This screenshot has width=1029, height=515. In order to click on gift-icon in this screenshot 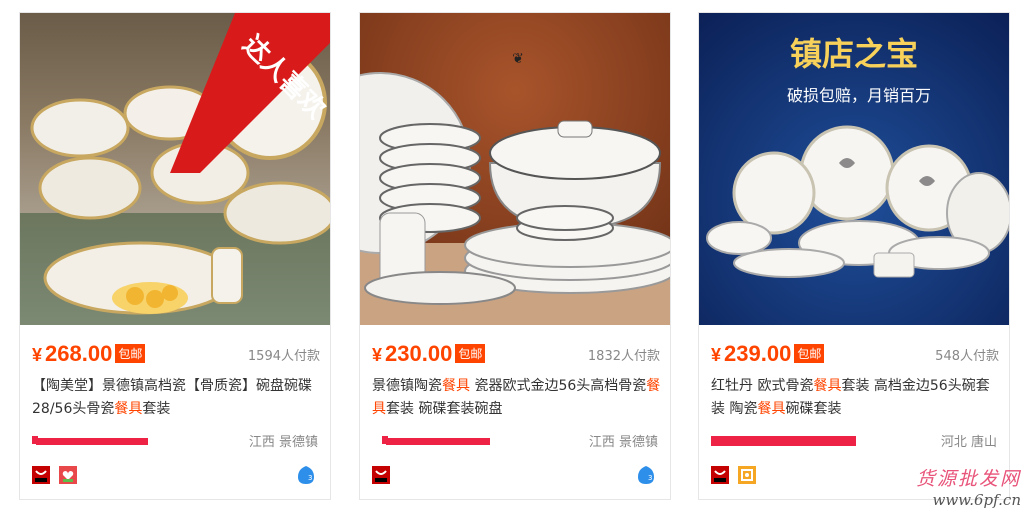, I will do `click(68, 475)`.